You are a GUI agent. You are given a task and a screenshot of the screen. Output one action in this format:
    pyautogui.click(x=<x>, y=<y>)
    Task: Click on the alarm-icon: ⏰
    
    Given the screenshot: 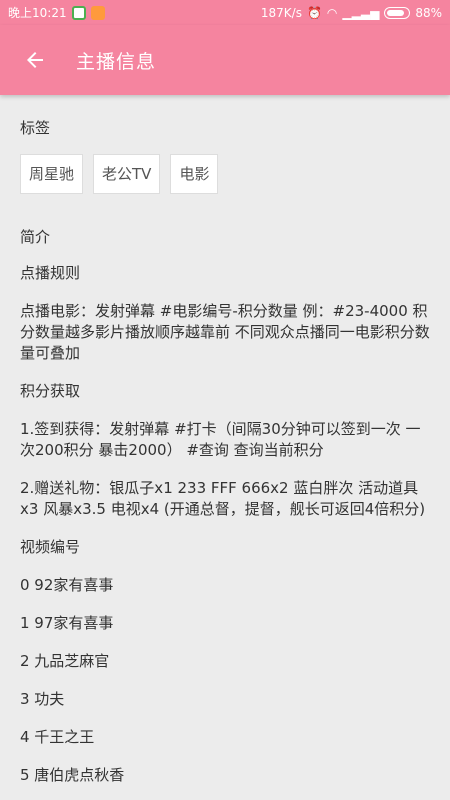 What is the action you would take?
    pyautogui.click(x=314, y=12)
    